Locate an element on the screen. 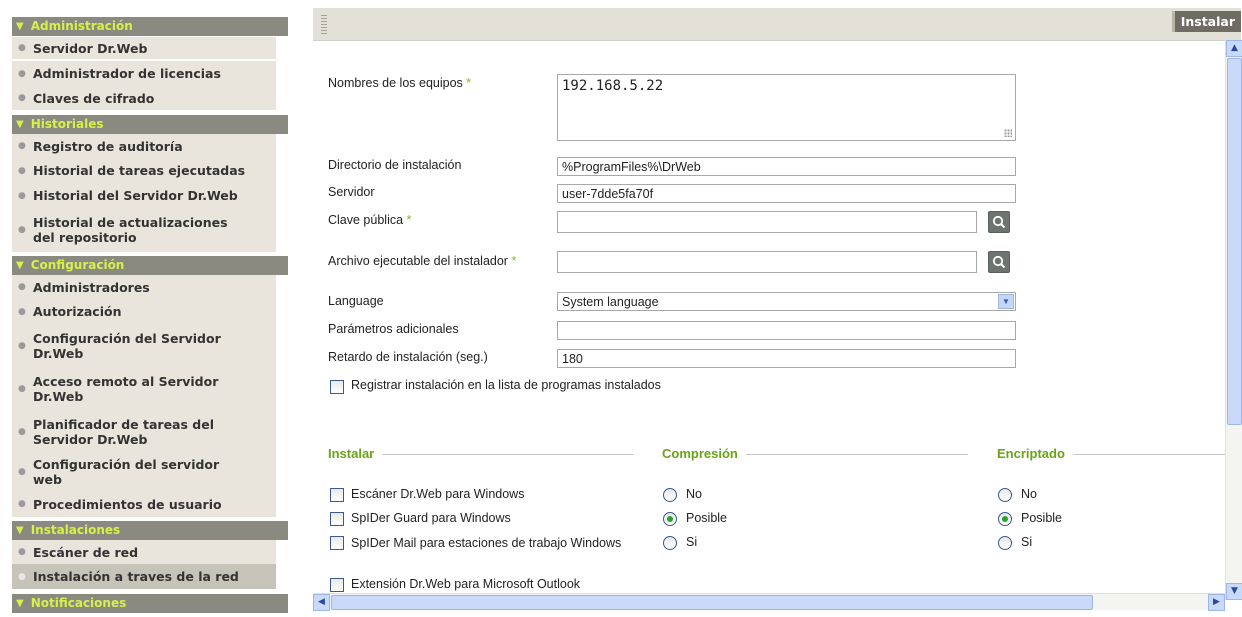 This screenshot has height=617, width=1242. installer-exe-browse-button is located at coordinates (999, 262).